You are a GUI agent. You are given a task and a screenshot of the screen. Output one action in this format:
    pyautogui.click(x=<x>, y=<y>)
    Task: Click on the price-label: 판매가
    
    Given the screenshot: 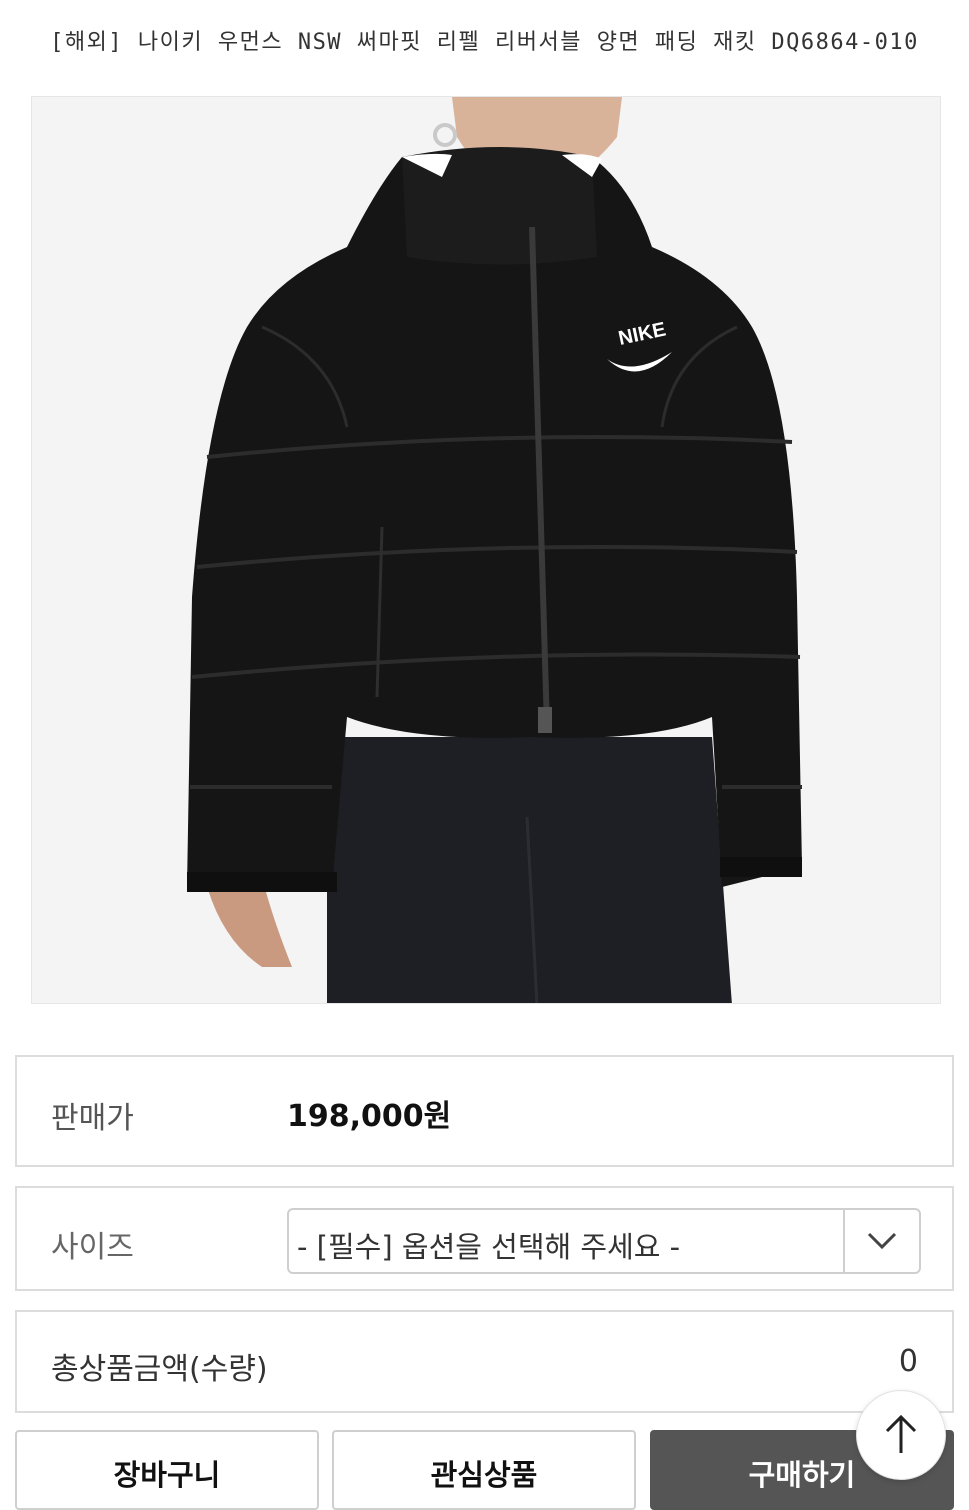 What is the action you would take?
    pyautogui.click(x=92, y=1118)
    